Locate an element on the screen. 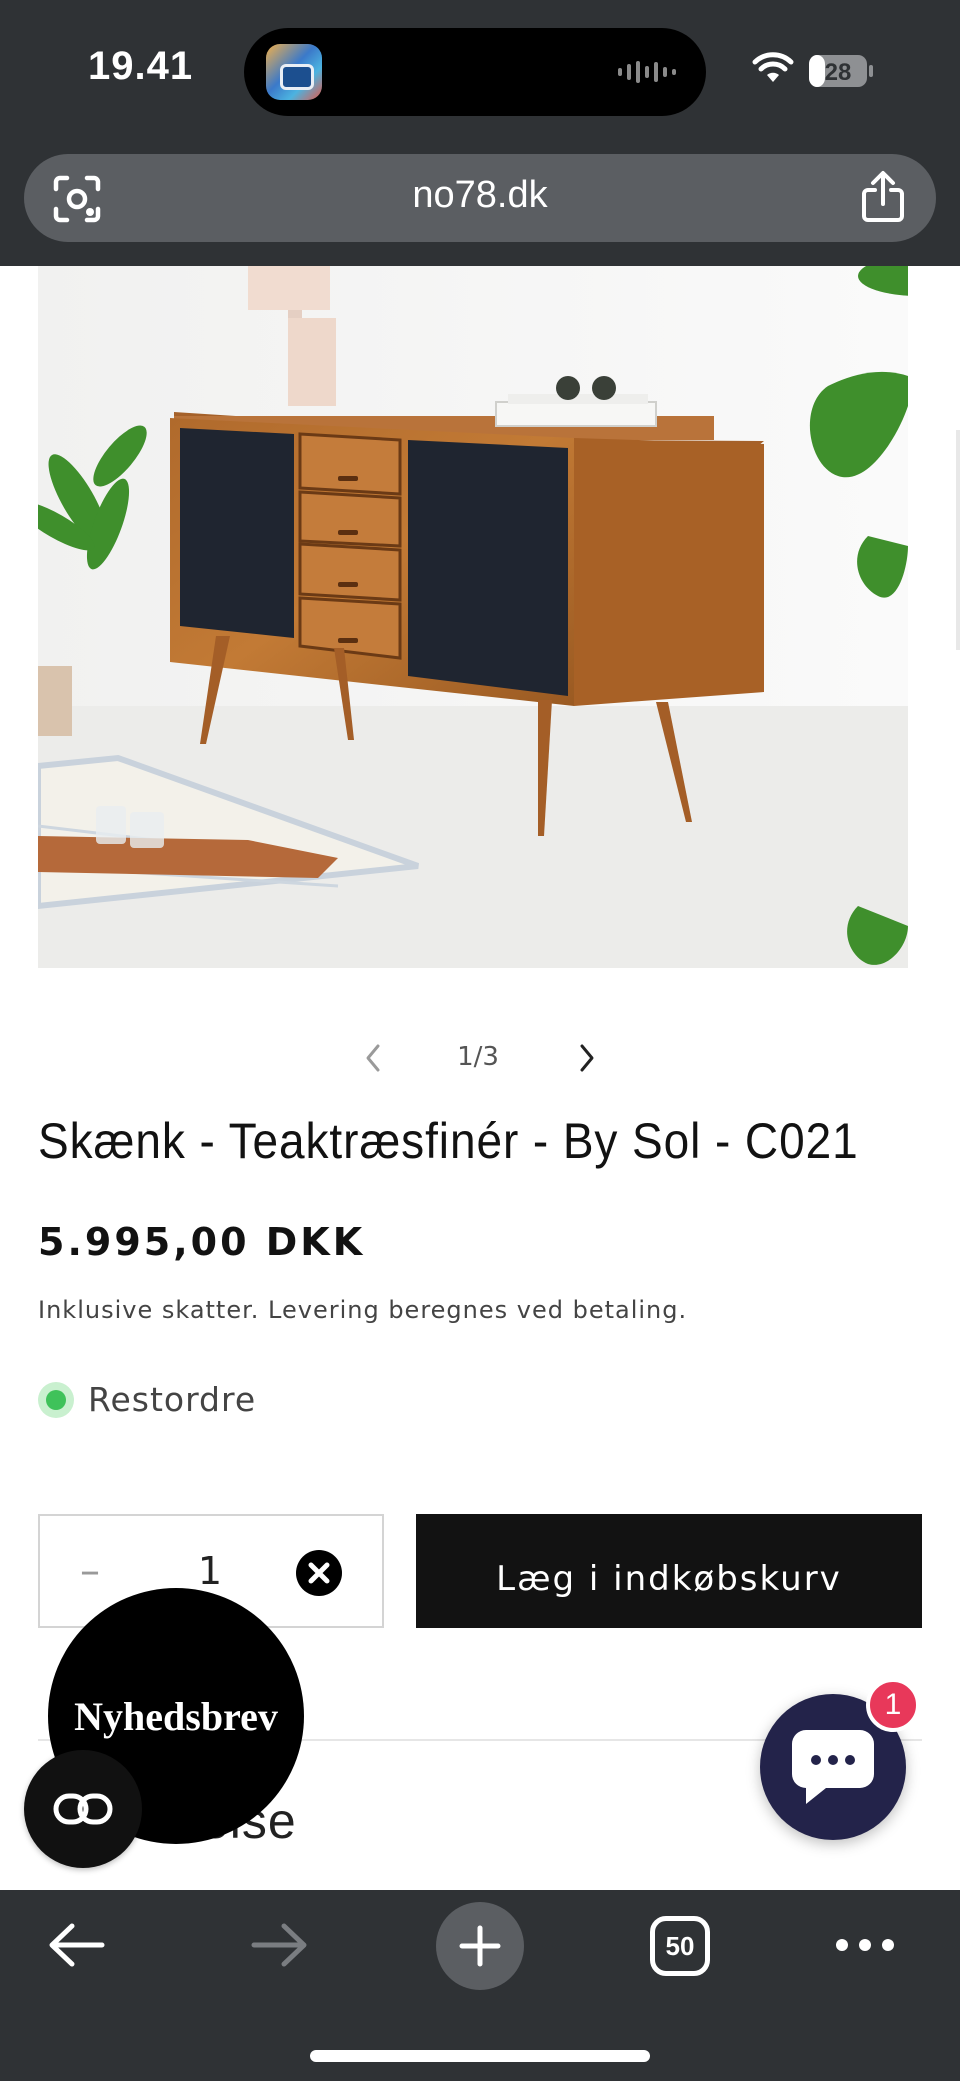 Image resolution: width=960 pixels, height=2081 pixels. new-tab-button is located at coordinates (480, 1946).